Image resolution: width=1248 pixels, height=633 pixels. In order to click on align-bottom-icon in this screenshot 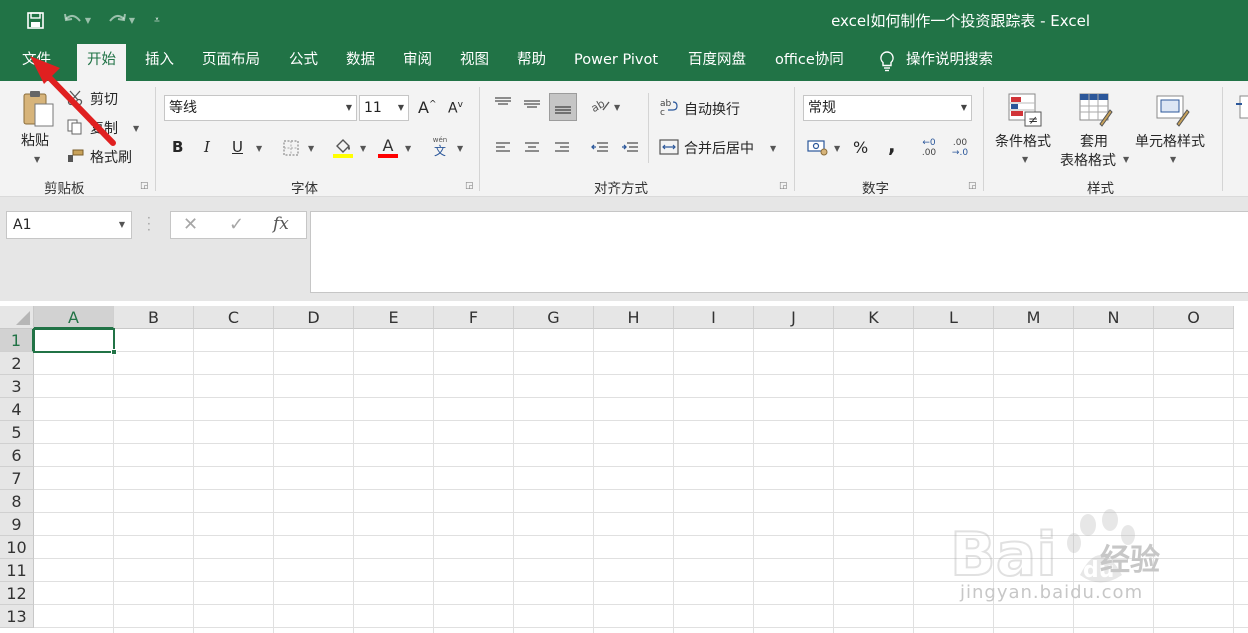, I will do `click(563, 107)`.